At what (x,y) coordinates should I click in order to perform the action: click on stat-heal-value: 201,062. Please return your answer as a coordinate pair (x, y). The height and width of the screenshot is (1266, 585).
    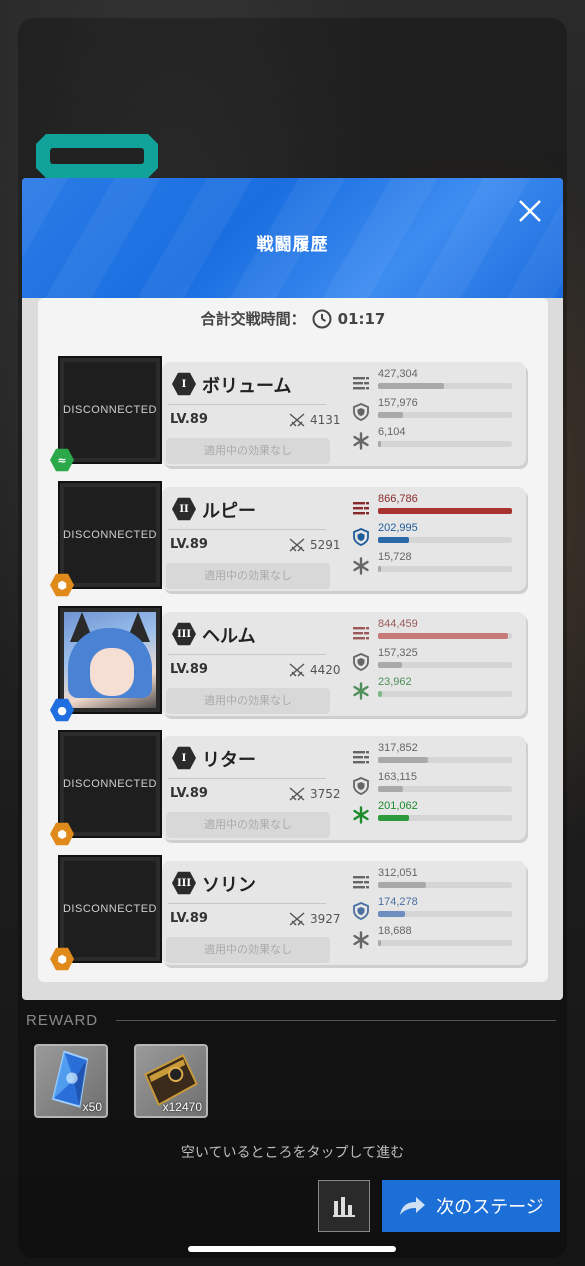
    Looking at the image, I should click on (398, 806).